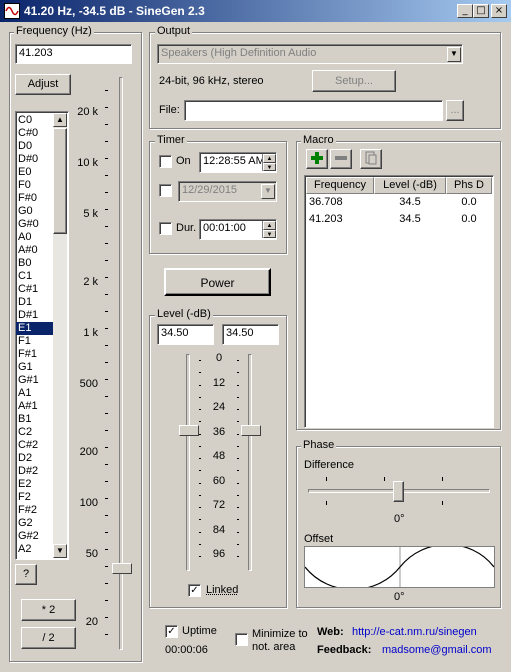  I want to click on linked-checkbox: ✓, so click(194, 590).